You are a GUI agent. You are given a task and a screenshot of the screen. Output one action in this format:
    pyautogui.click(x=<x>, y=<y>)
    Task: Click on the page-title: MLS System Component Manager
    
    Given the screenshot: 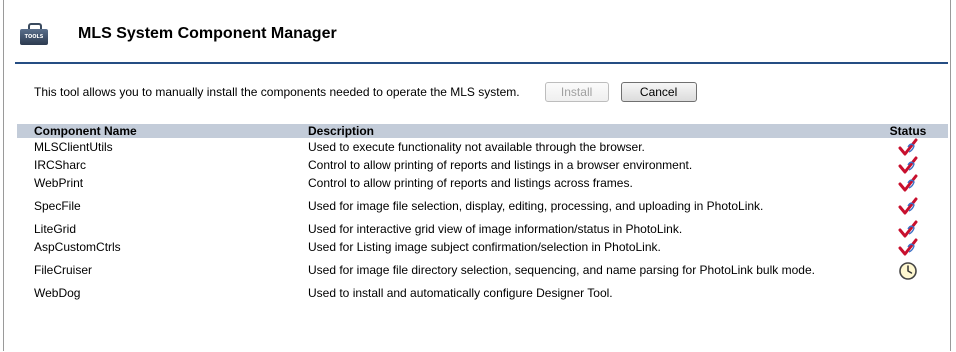 What is the action you would take?
    pyautogui.click(x=207, y=33)
    